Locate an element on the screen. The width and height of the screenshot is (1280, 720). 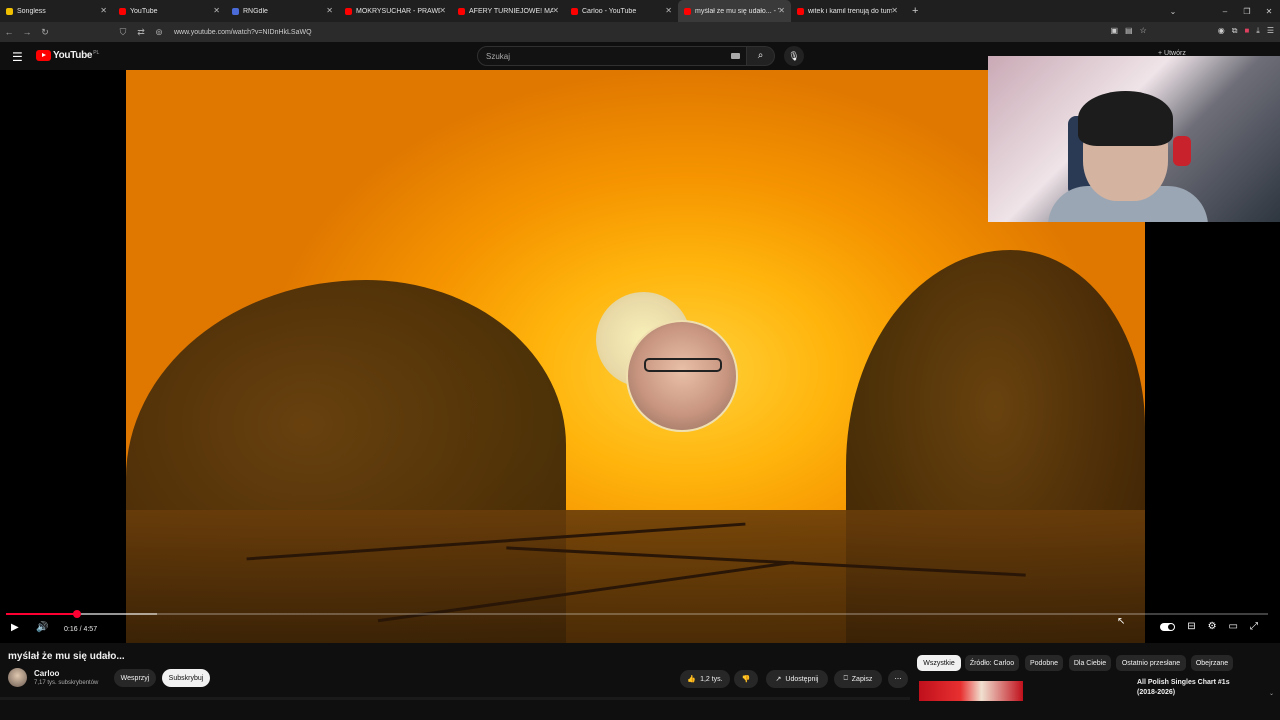
progress-played is located at coordinates (41, 614).